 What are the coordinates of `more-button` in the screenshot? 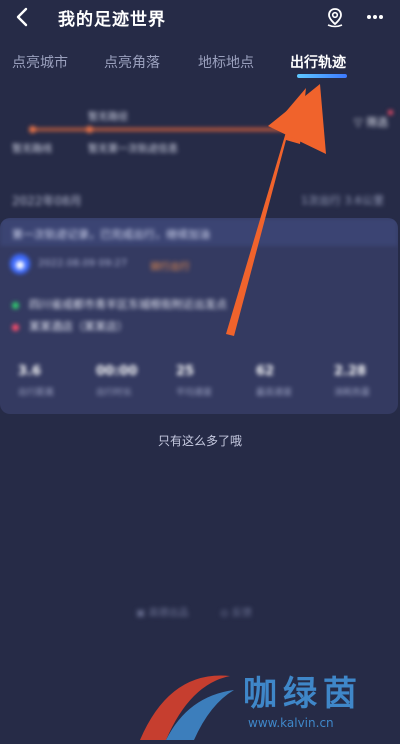 It's located at (375, 17).